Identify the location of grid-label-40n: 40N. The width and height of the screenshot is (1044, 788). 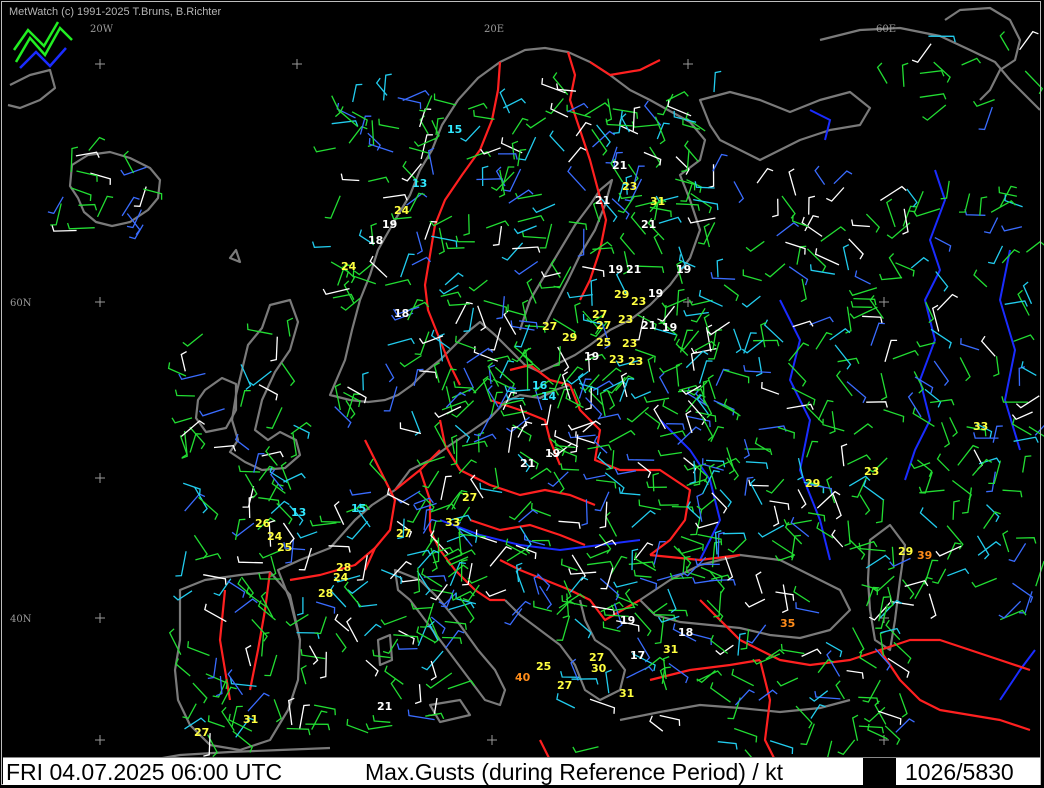
(21, 619).